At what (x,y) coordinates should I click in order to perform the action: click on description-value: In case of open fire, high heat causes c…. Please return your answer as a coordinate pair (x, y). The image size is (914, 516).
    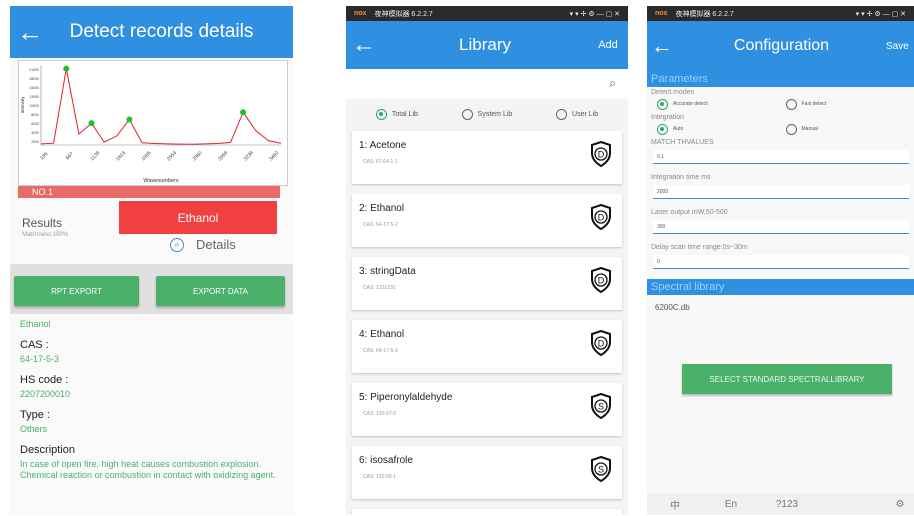
    Looking at the image, I should click on (148, 469).